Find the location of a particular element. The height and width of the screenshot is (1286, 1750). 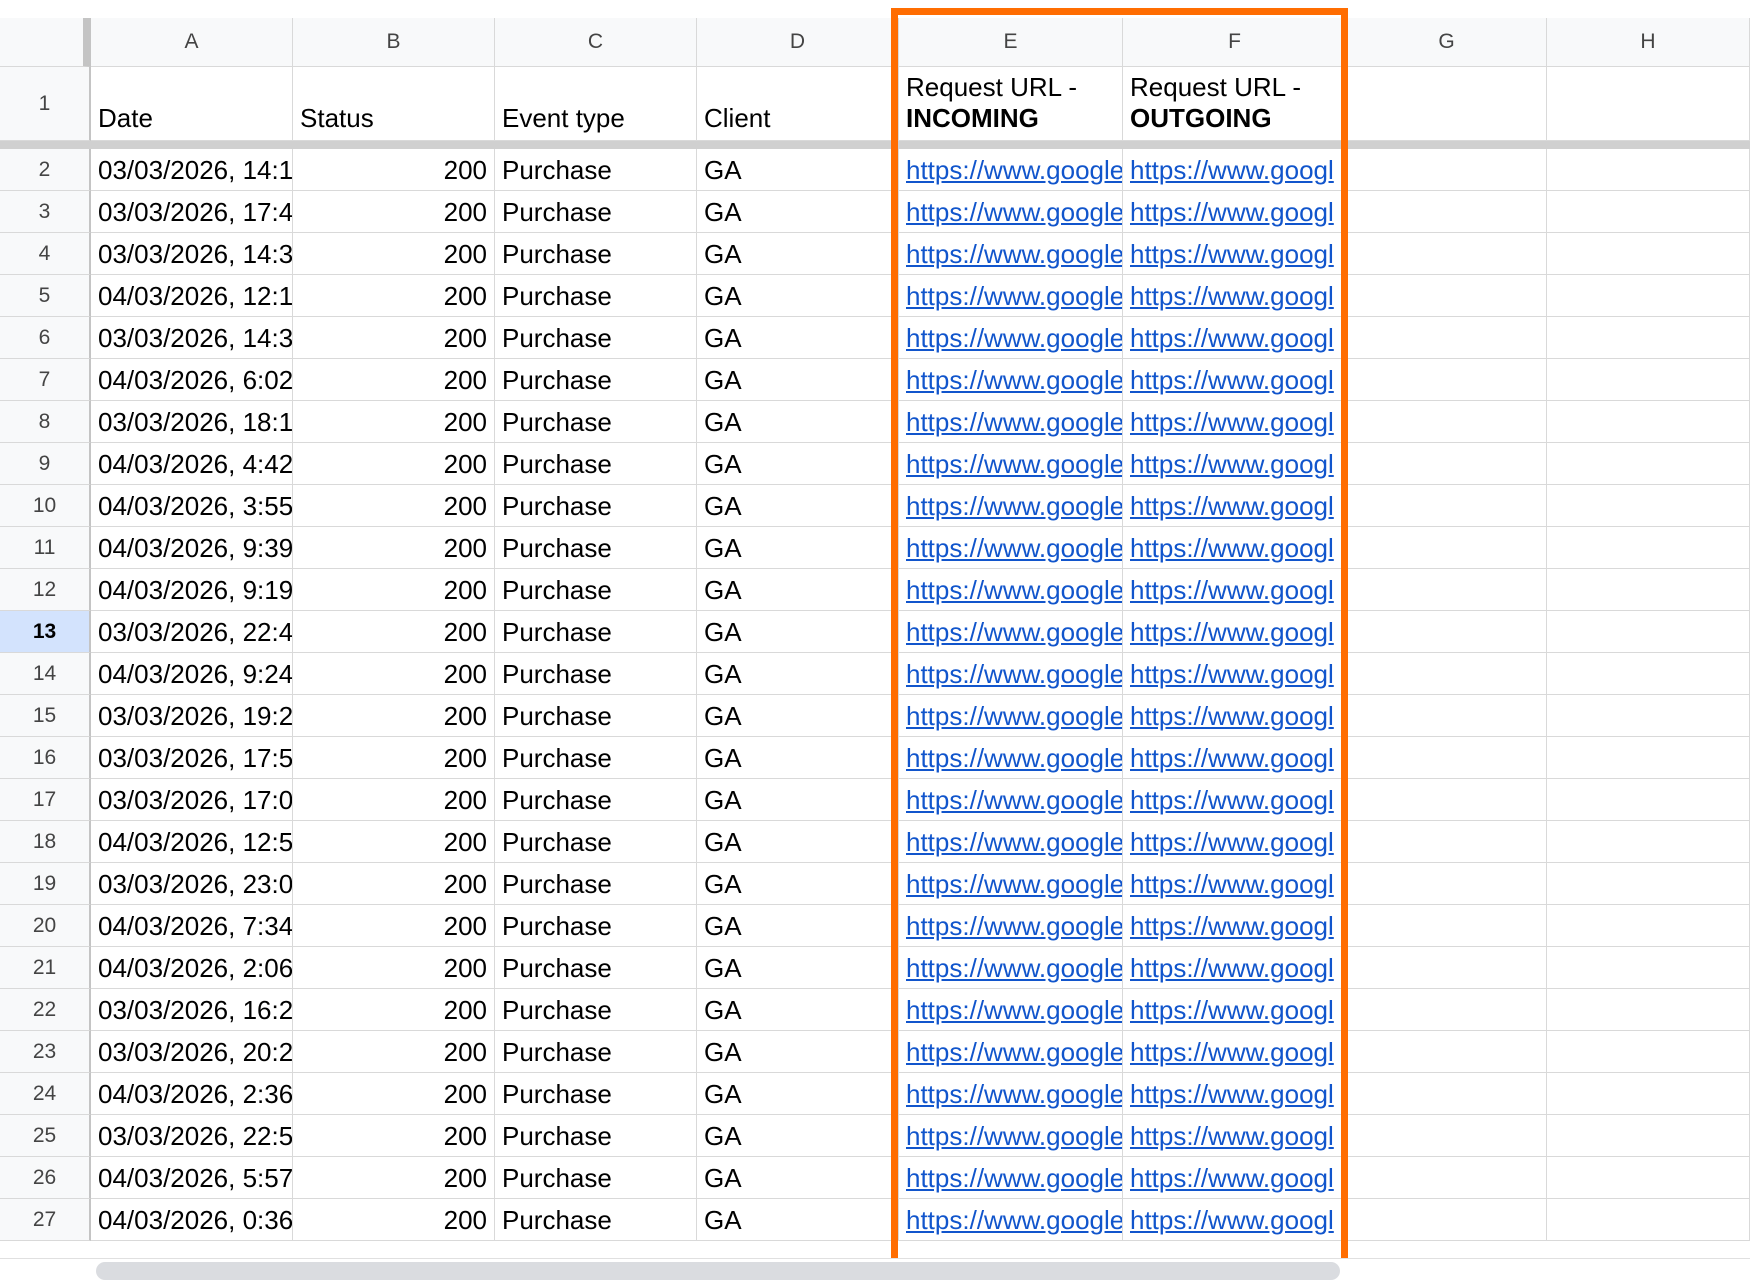

column-header-g: G is located at coordinates (1447, 42).